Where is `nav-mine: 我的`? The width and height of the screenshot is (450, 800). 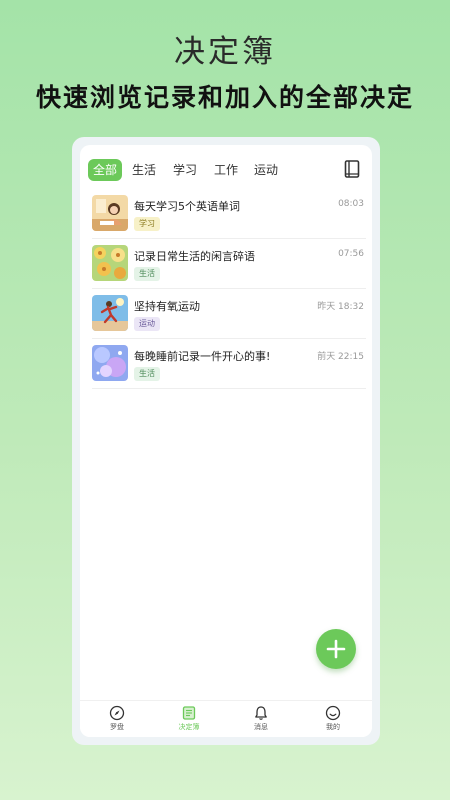
nav-mine: 我的 is located at coordinates (333, 718).